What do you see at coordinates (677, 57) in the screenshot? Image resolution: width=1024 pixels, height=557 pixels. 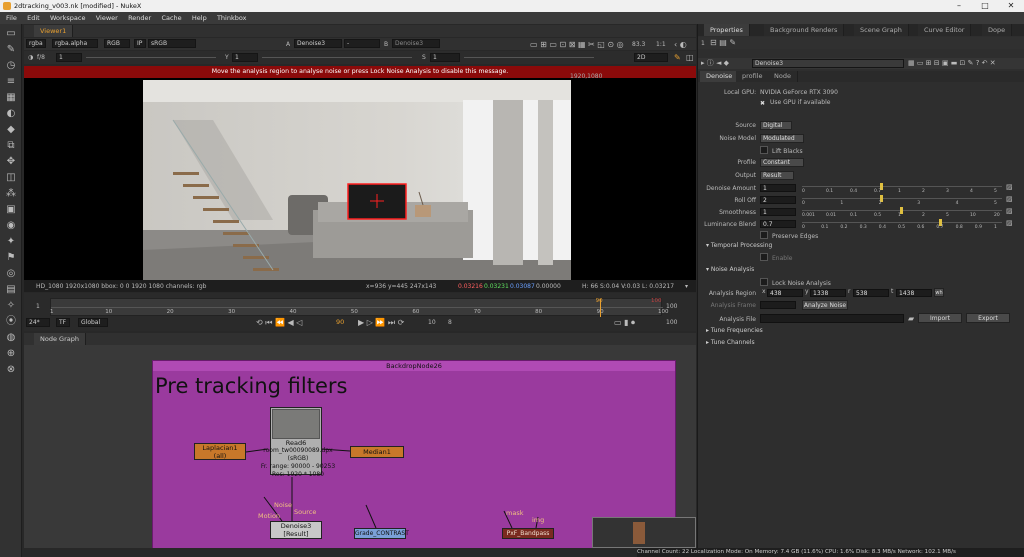 I see `pen-icon: ✎` at bounding box center [677, 57].